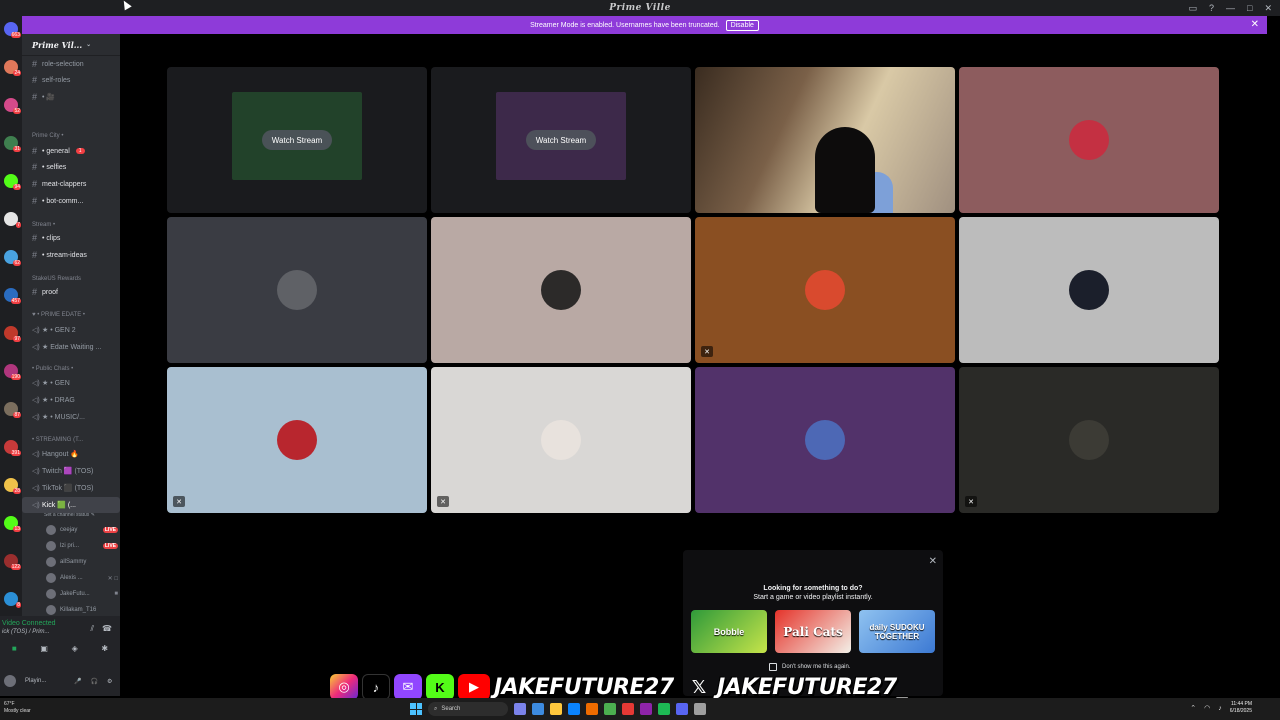 This screenshot has height=720, width=1280. I want to click on weather-widget: 67°F Mostly clear, so click(17, 708).